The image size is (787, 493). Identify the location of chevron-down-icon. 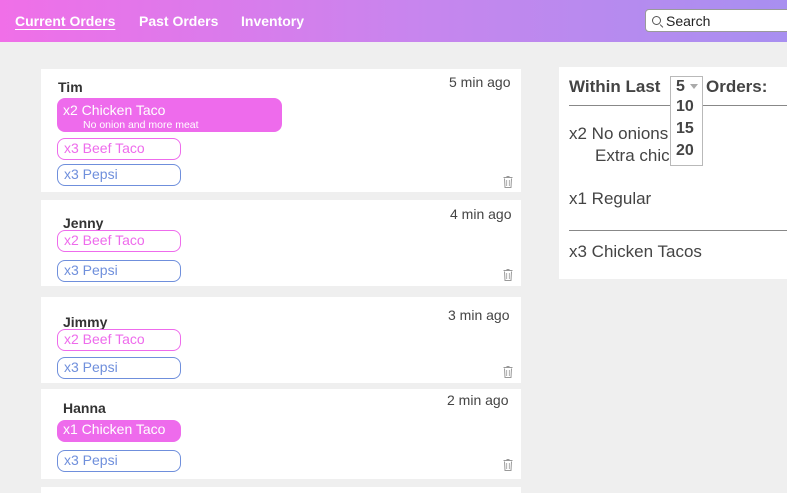
(694, 86).